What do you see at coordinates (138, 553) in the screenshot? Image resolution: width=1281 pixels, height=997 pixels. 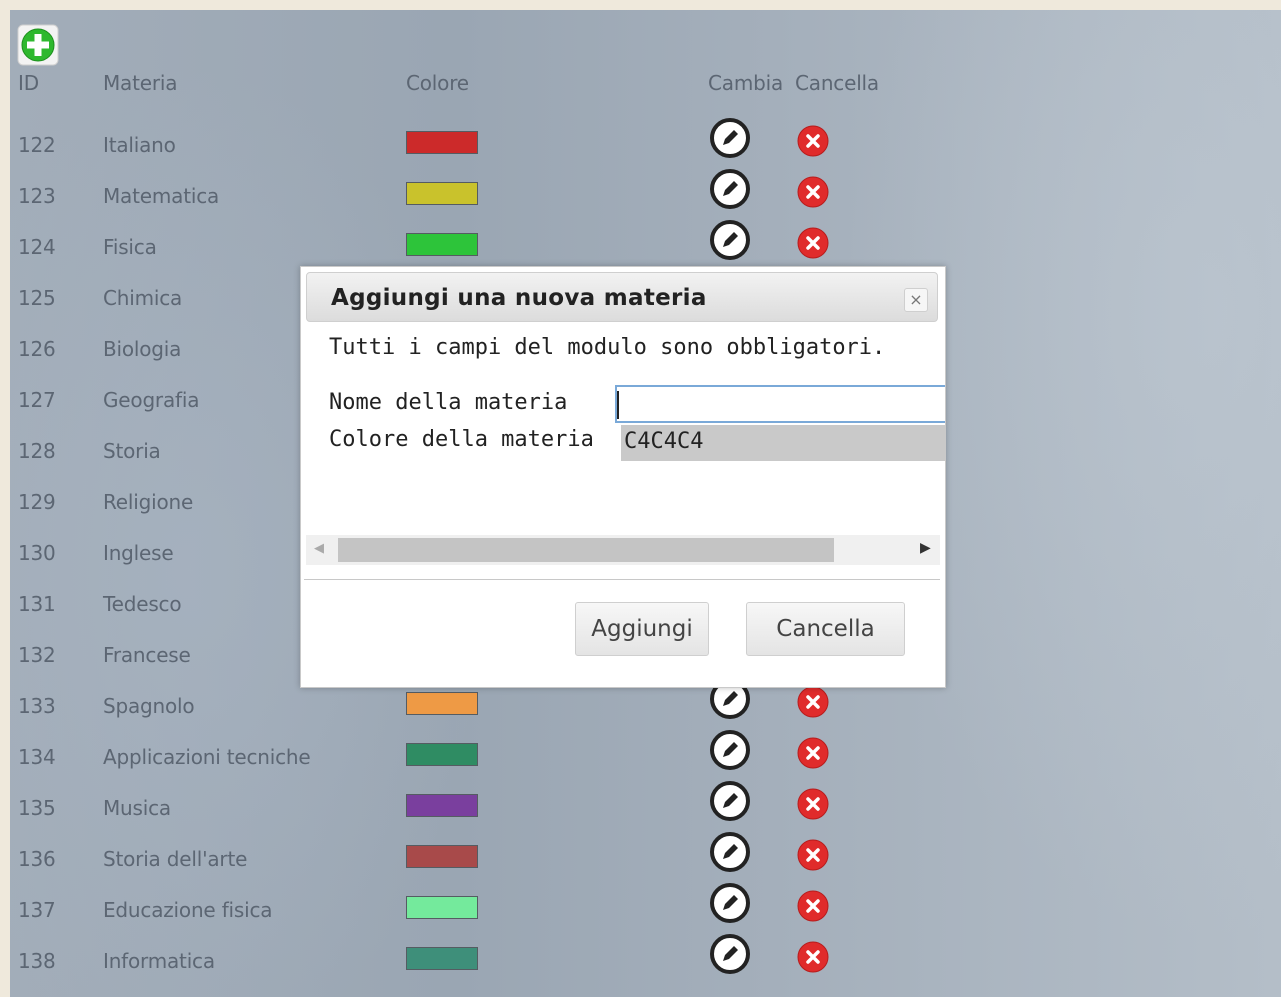 I see `subject-name: Inglese` at bounding box center [138, 553].